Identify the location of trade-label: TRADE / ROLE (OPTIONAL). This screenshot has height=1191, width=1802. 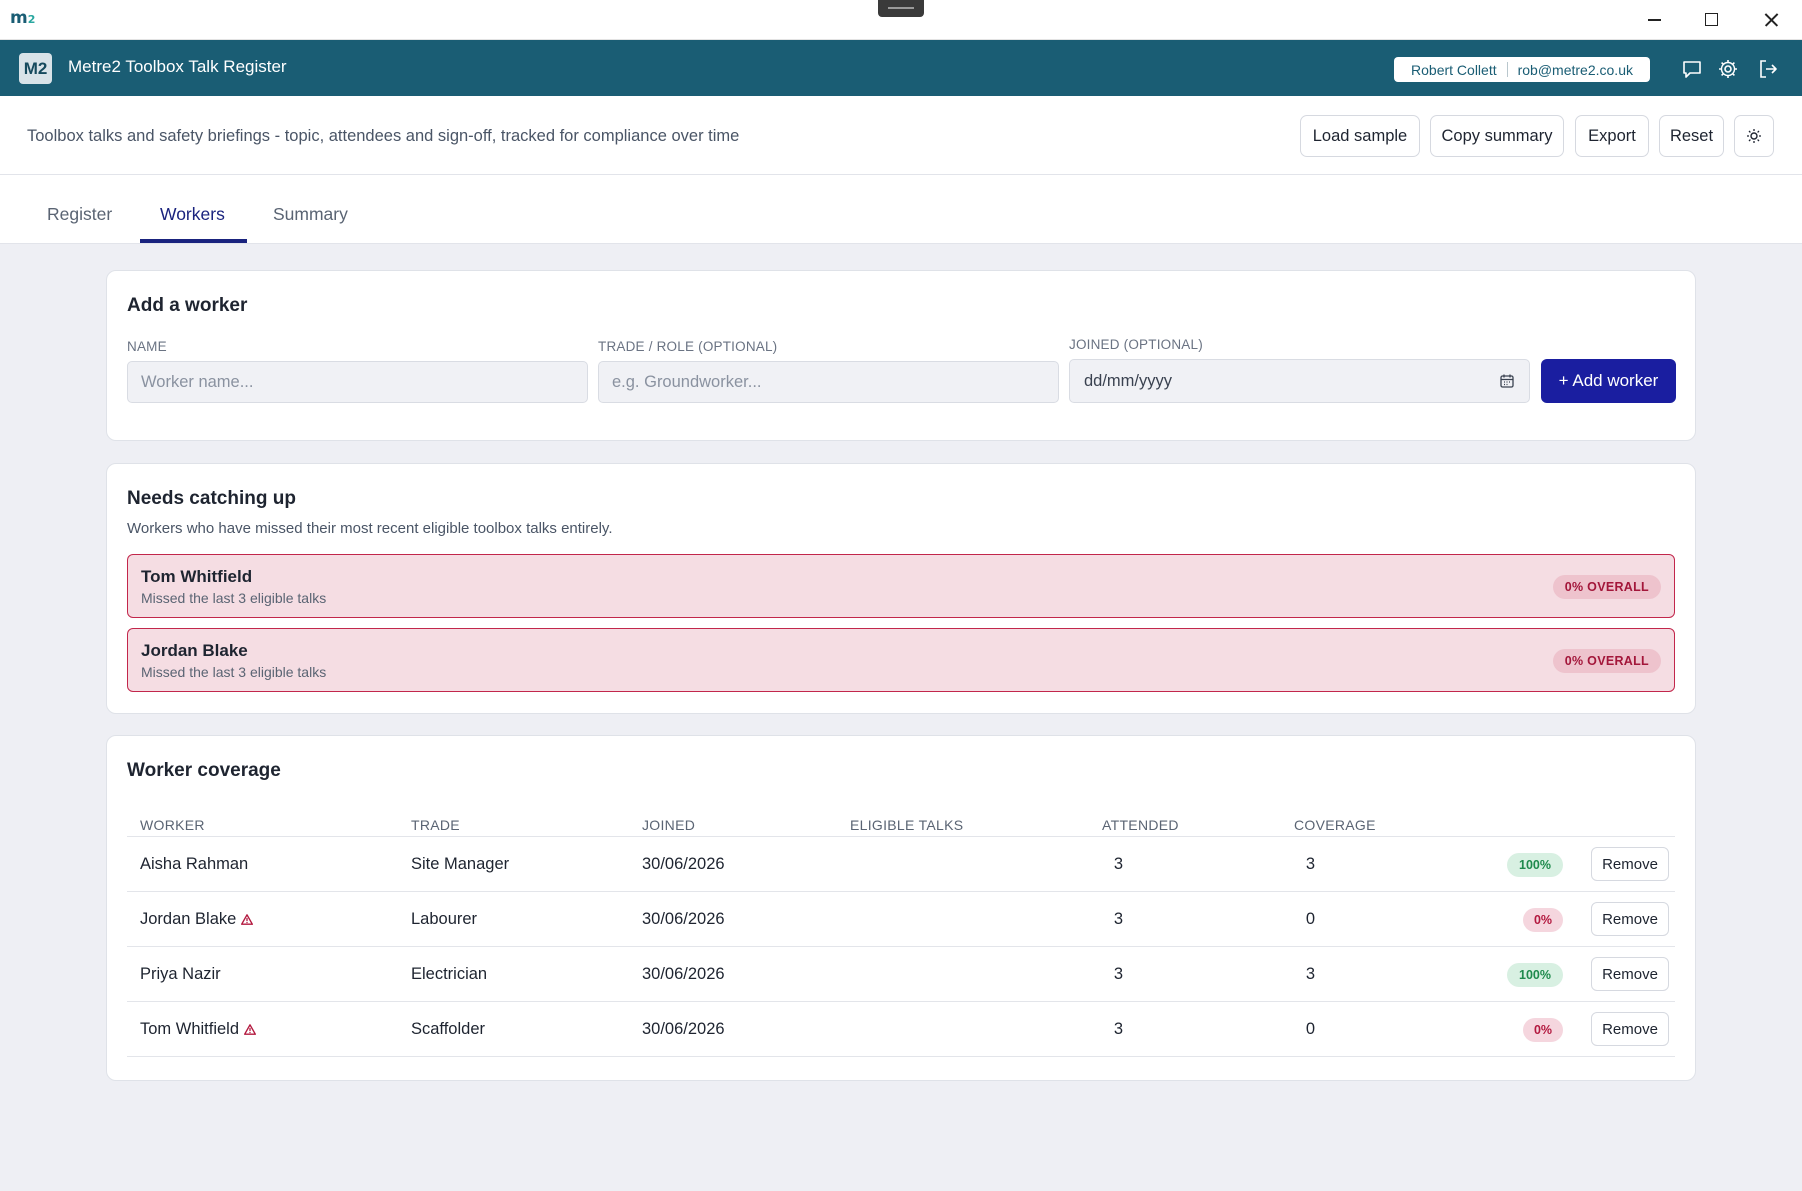
(688, 346).